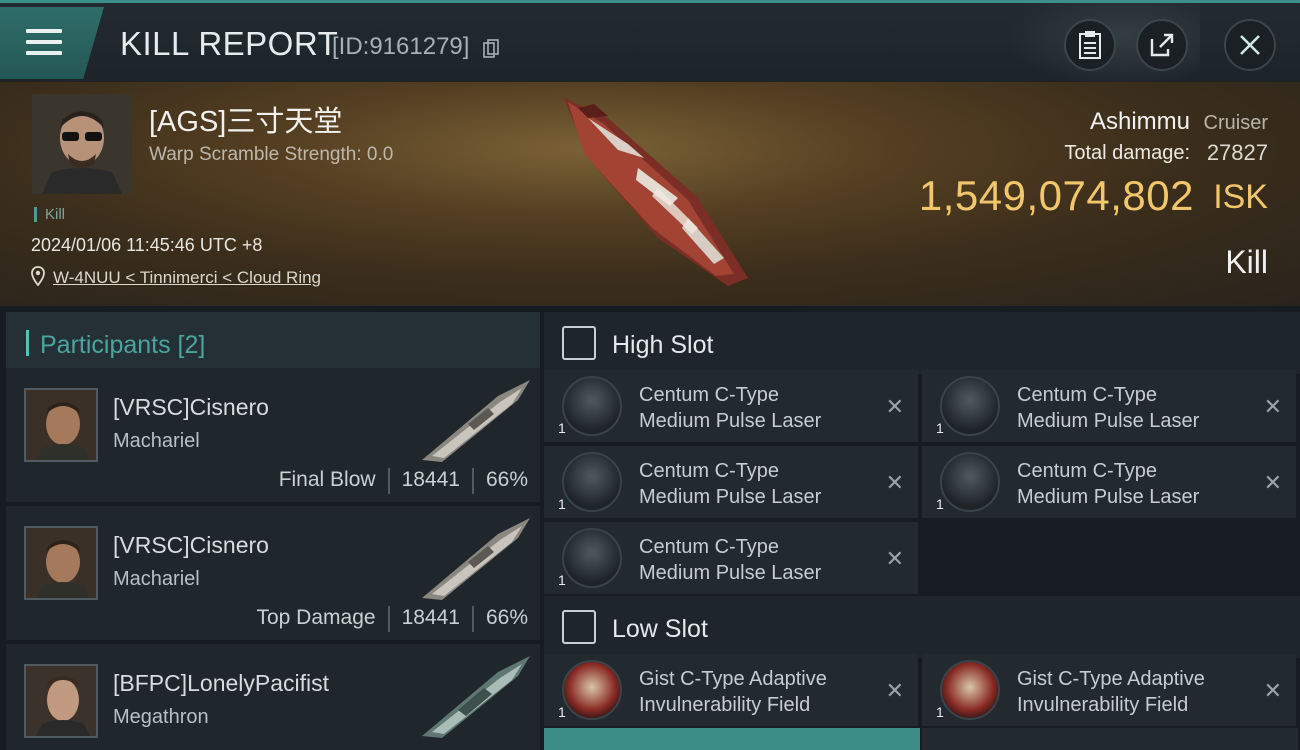 This screenshot has height=750, width=1300. What do you see at coordinates (922, 627) in the screenshot?
I see `low-slot-header: Low Slot` at bounding box center [922, 627].